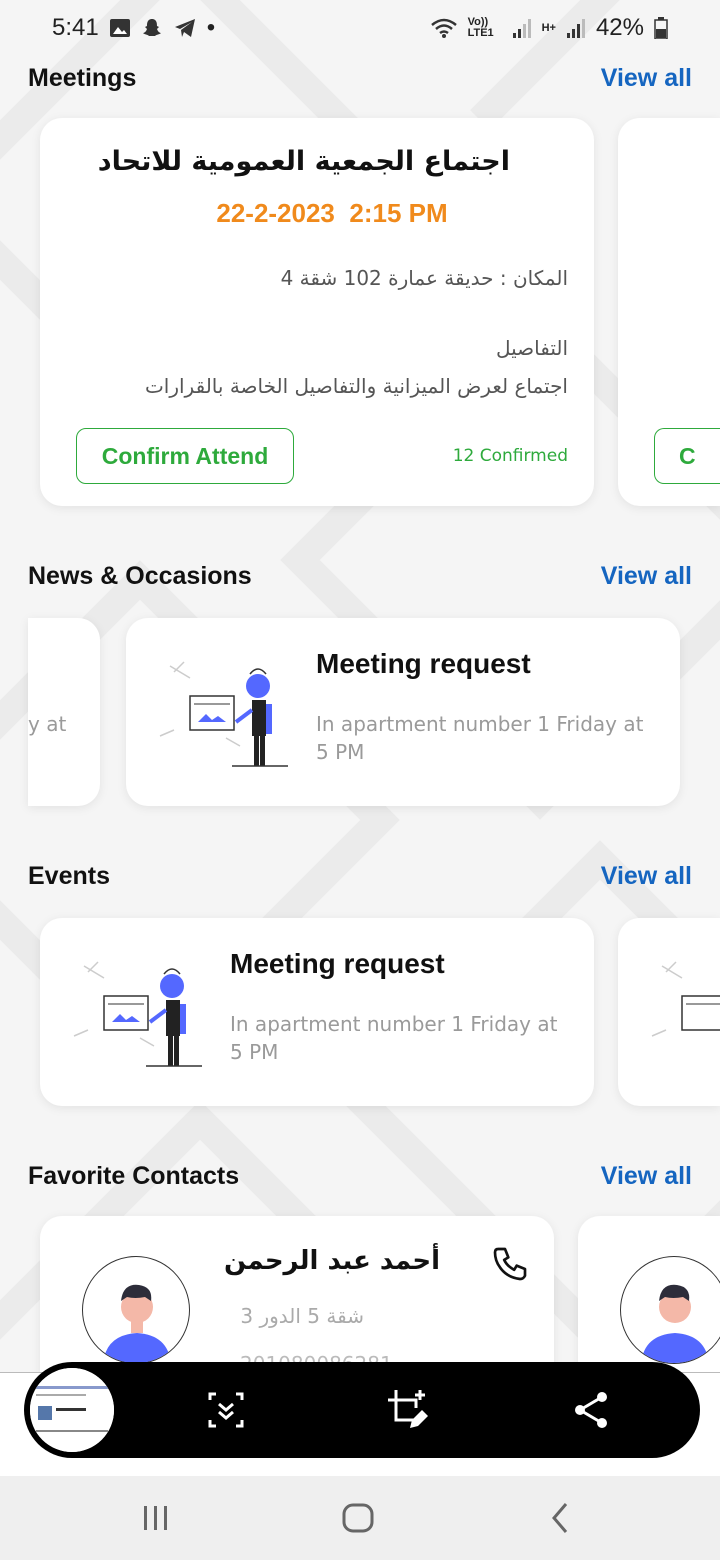 This screenshot has height=1560, width=720. I want to click on snapchat-icon, so click(151, 27).